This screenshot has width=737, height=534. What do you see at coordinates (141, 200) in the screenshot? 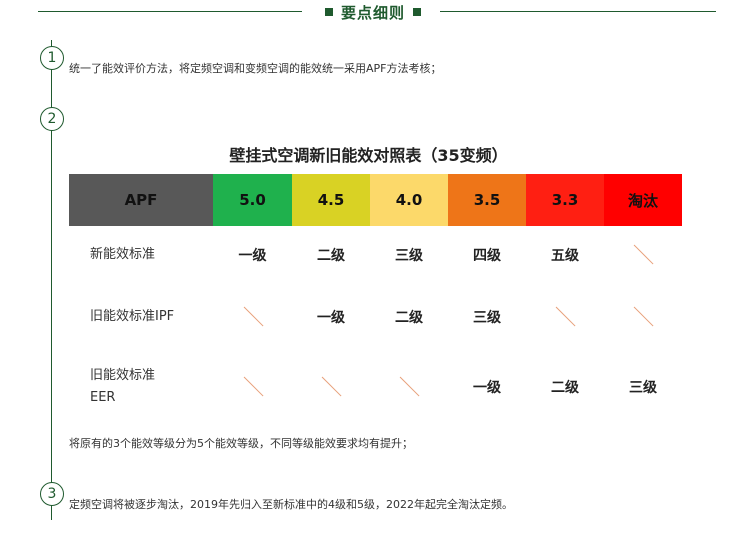
I see `apf-header-cell: APF` at bounding box center [141, 200].